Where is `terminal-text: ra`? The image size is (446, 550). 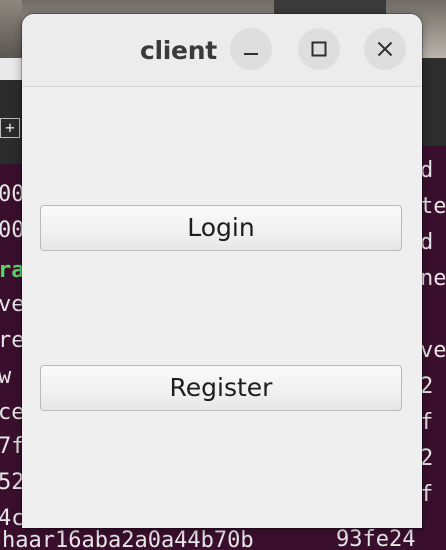 terminal-text: ra is located at coordinates (12, 270).